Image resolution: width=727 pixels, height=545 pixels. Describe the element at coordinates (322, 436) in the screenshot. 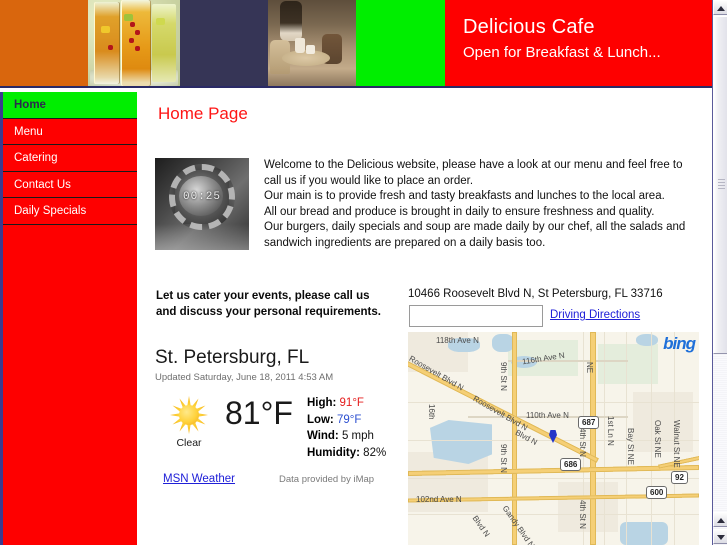

I see `weather-wind-label: Wind:` at that location.